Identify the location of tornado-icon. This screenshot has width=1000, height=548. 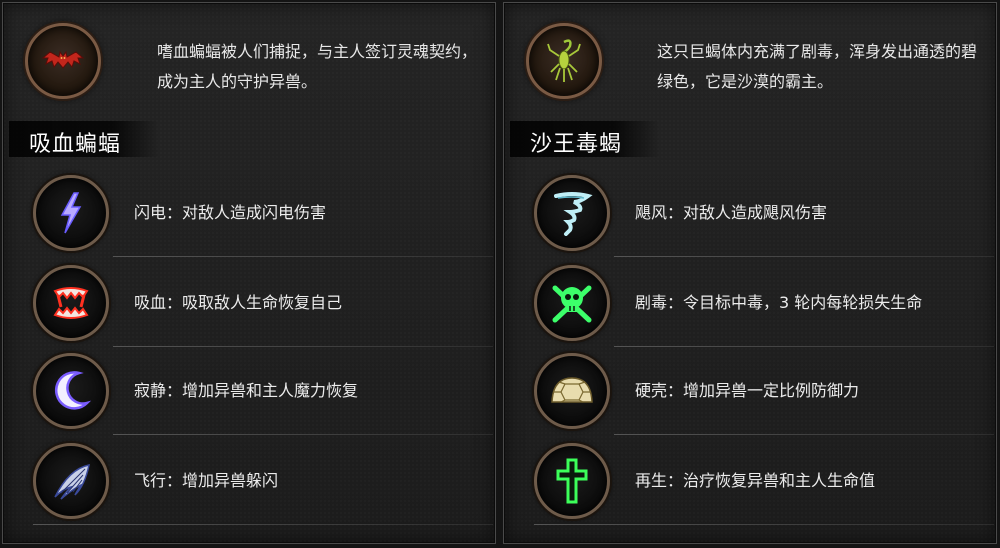
(573, 214).